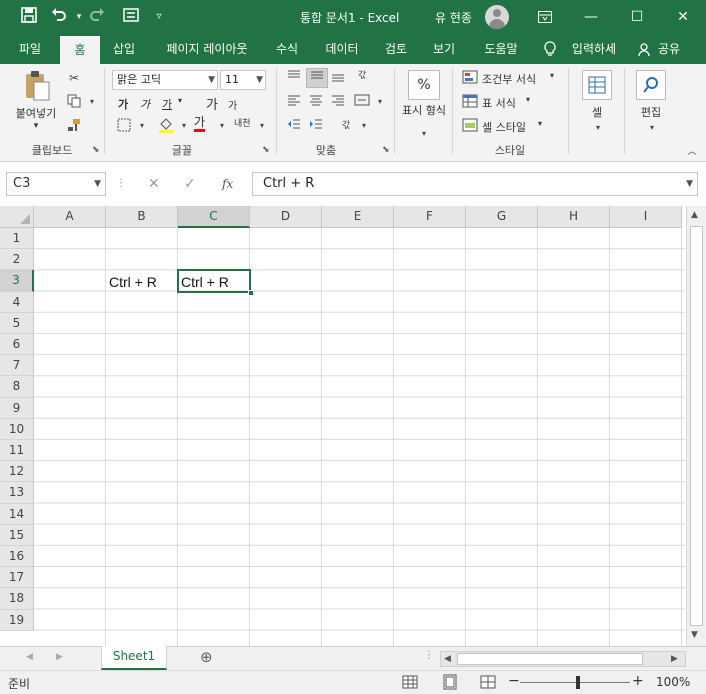 Image resolution: width=706 pixels, height=694 pixels. What do you see at coordinates (597, 85) in the screenshot?
I see `cells-icon` at bounding box center [597, 85].